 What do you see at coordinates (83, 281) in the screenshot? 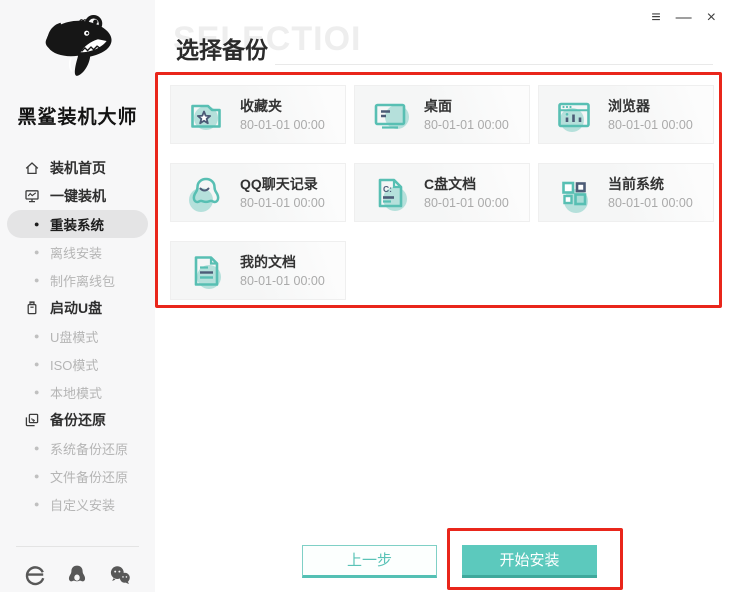
I see `sidebar-item-label: 制作离线包` at bounding box center [83, 281].